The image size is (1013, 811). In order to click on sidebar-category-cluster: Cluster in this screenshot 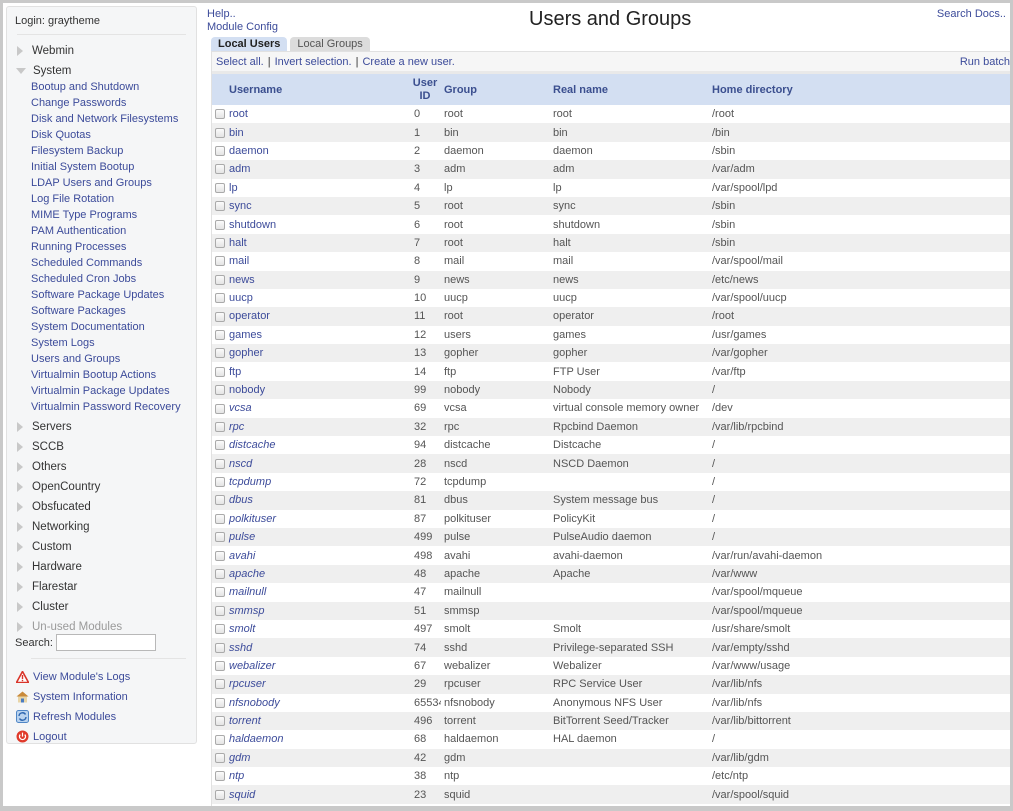, I will do `click(42, 607)`.